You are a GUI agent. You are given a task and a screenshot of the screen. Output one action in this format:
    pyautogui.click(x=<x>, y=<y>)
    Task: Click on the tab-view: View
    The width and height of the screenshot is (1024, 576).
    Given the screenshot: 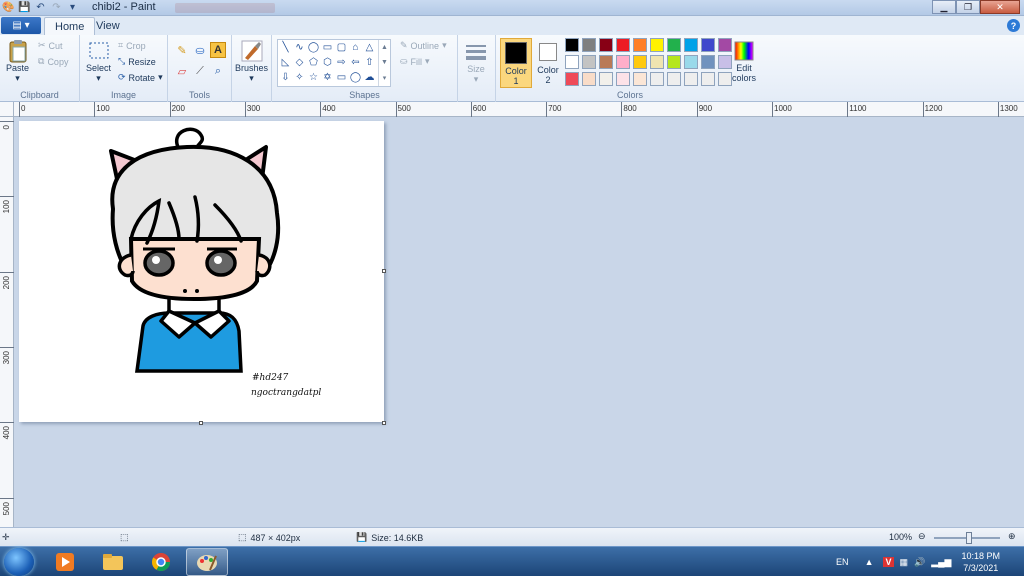 What is the action you would take?
    pyautogui.click(x=108, y=26)
    